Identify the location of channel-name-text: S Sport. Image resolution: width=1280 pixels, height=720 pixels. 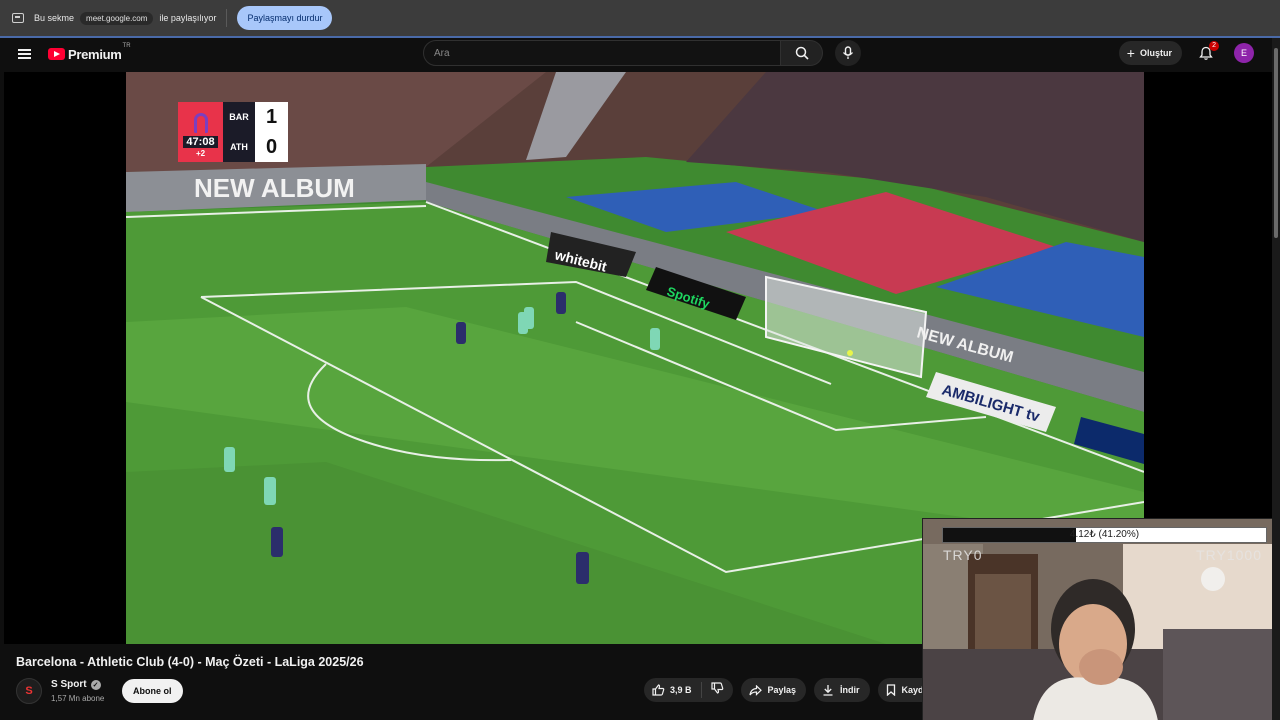
(69, 684).